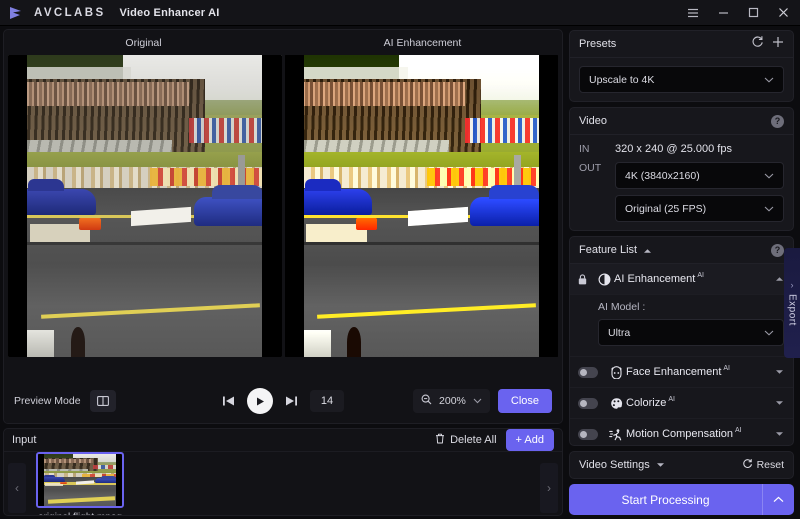  Describe the element at coordinates (228, 401) in the screenshot. I see `skip-previous-icon` at that location.